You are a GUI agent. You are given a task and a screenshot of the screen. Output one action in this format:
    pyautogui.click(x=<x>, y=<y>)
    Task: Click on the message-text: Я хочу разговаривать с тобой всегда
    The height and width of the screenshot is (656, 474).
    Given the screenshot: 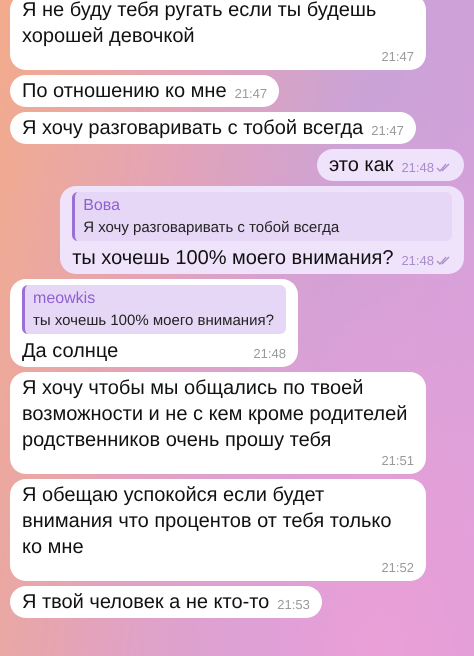 What is the action you would take?
    pyautogui.click(x=193, y=128)
    